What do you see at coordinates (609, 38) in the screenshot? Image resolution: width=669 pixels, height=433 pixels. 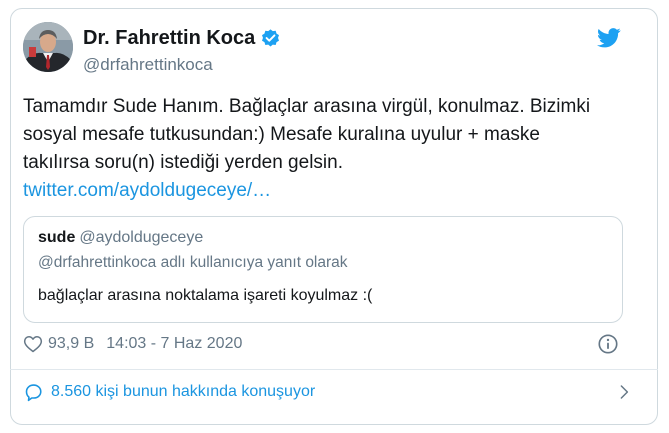 I see `twitter-bird-icon` at bounding box center [609, 38].